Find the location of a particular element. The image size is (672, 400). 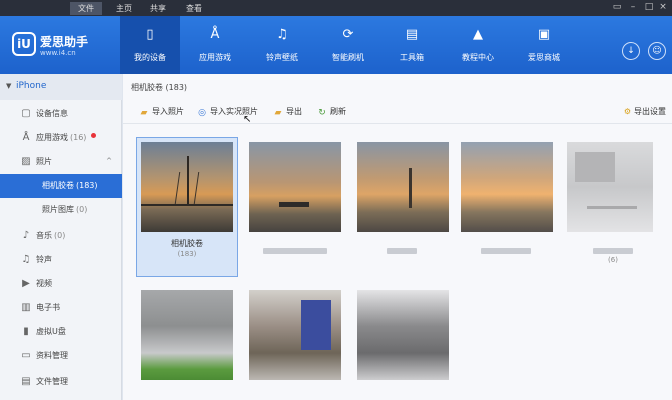

store-icon: ▣ is located at coordinates (544, 34).